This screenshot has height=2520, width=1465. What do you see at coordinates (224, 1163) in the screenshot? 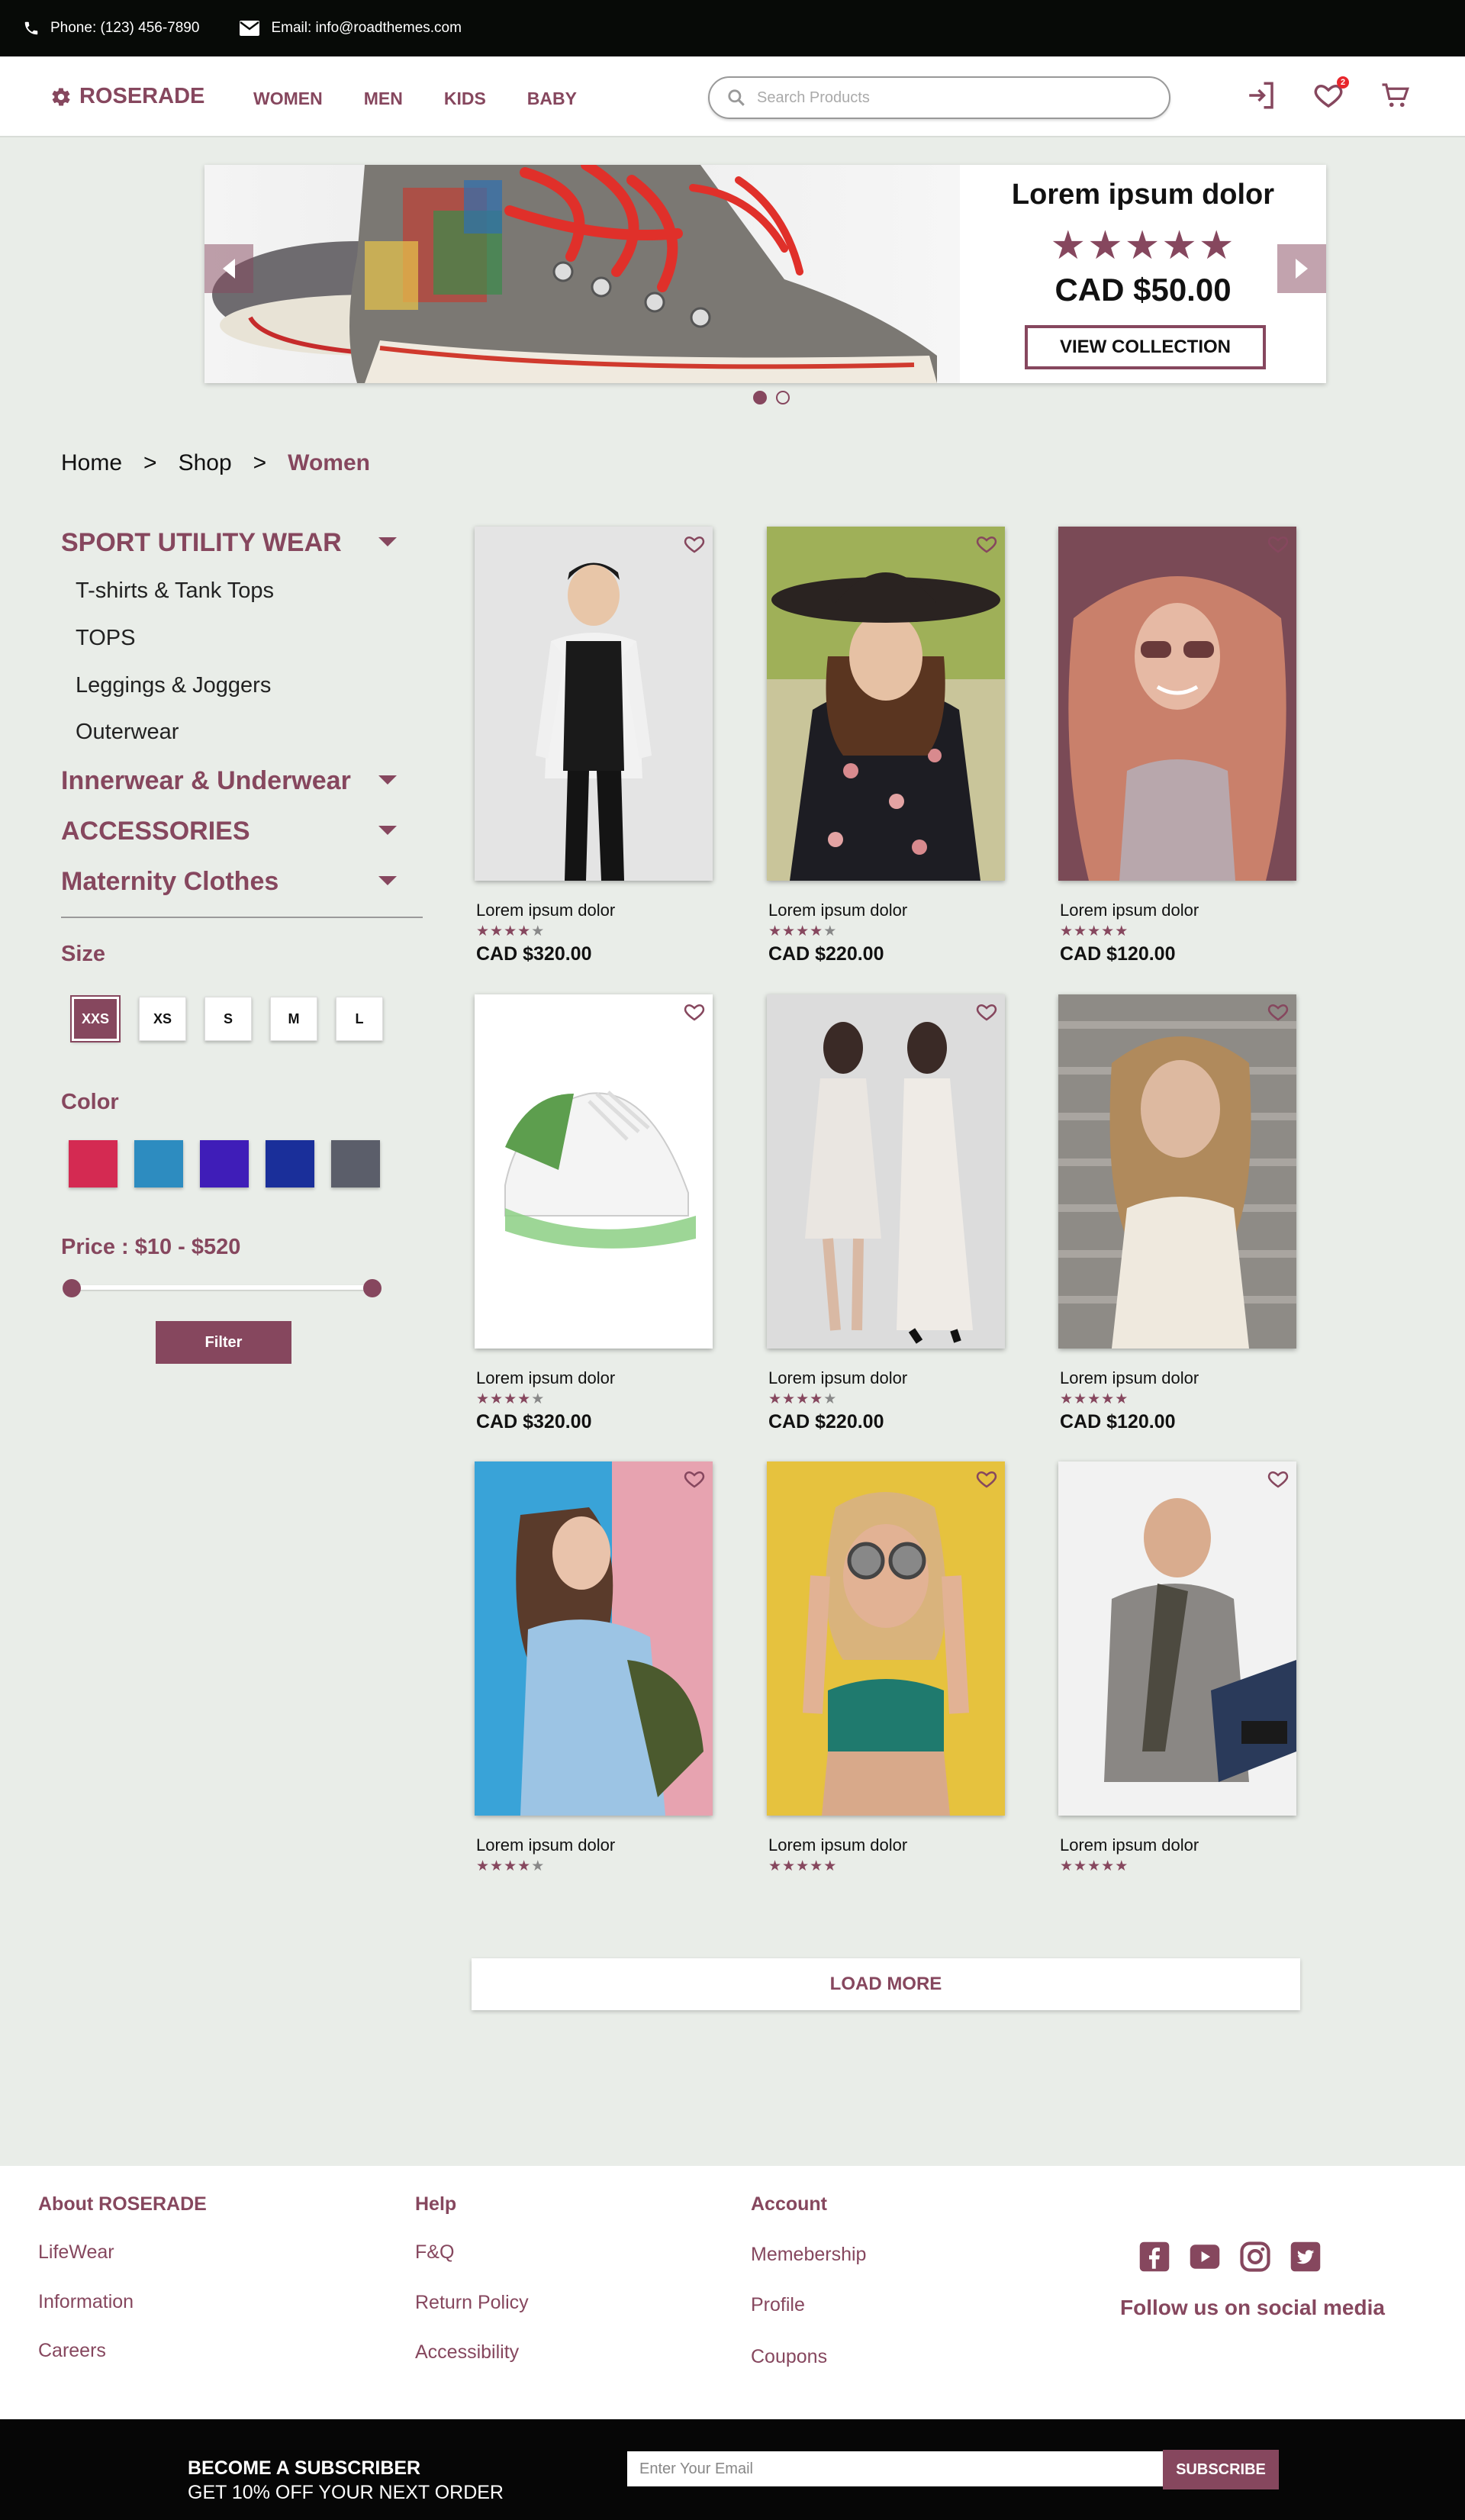
I see `color-swatch-violet` at bounding box center [224, 1163].